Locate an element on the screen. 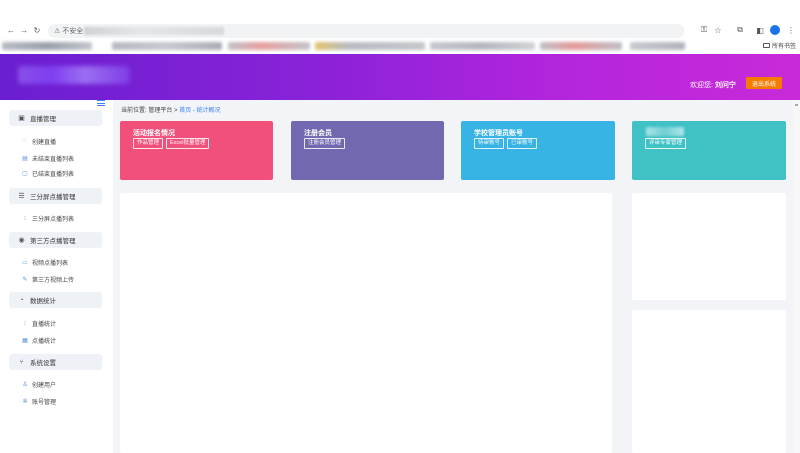 The image size is (800, 453). member-management-button: 注册会员管理 is located at coordinates (325, 143).